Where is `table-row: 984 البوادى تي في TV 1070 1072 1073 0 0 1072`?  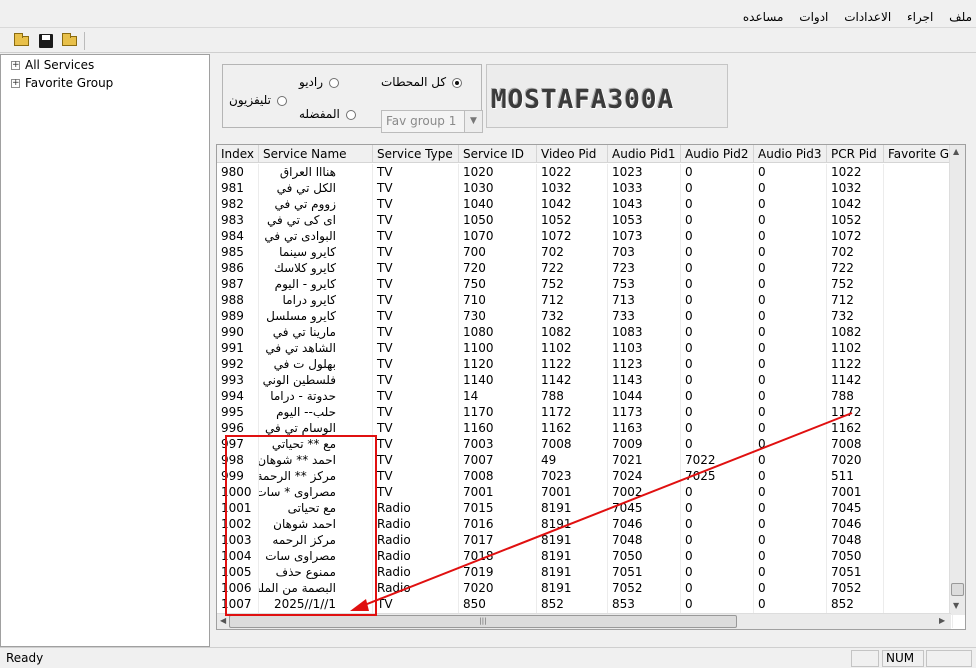
table-row: 984 البوادى تي في TV 1070 1072 1073 0 0 1072 is located at coordinates (585, 236).